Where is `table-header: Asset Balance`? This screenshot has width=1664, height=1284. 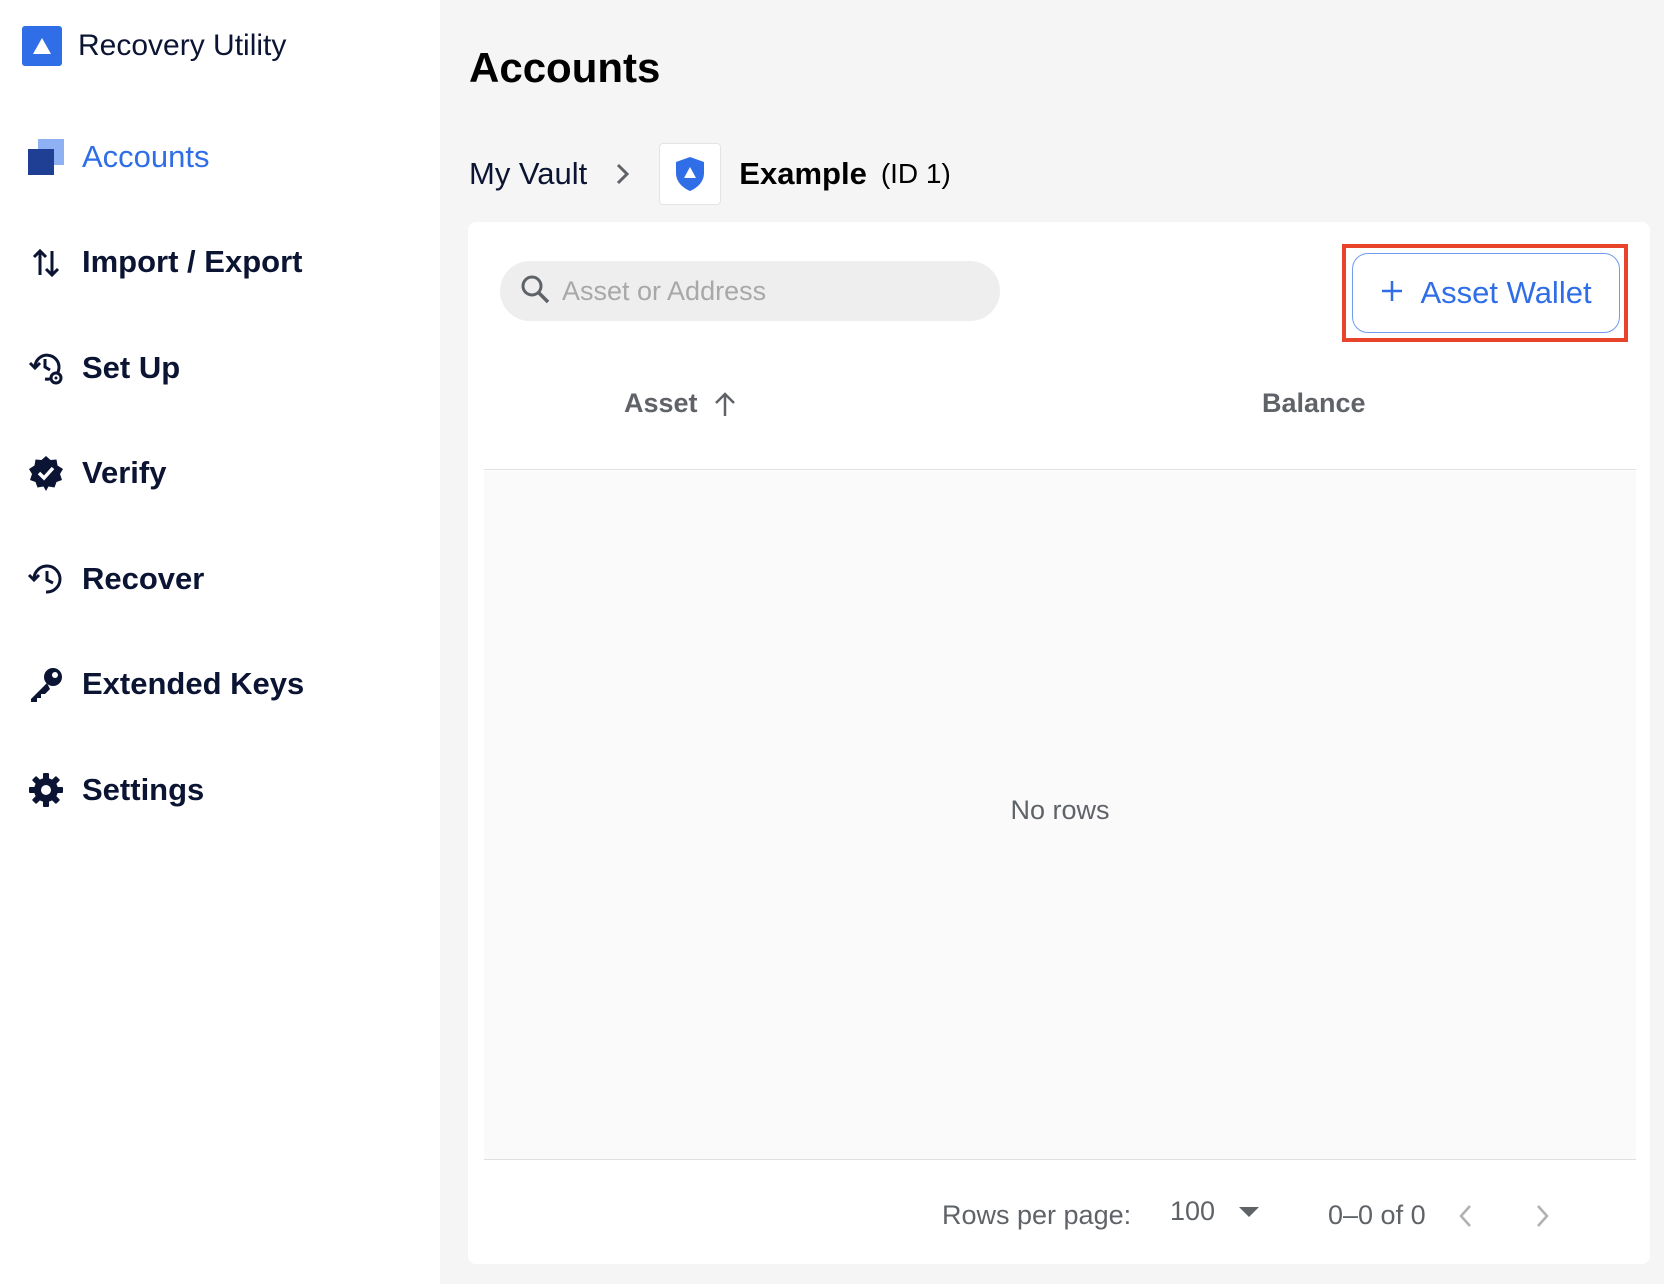
table-header: Asset Balance is located at coordinates (1060, 411).